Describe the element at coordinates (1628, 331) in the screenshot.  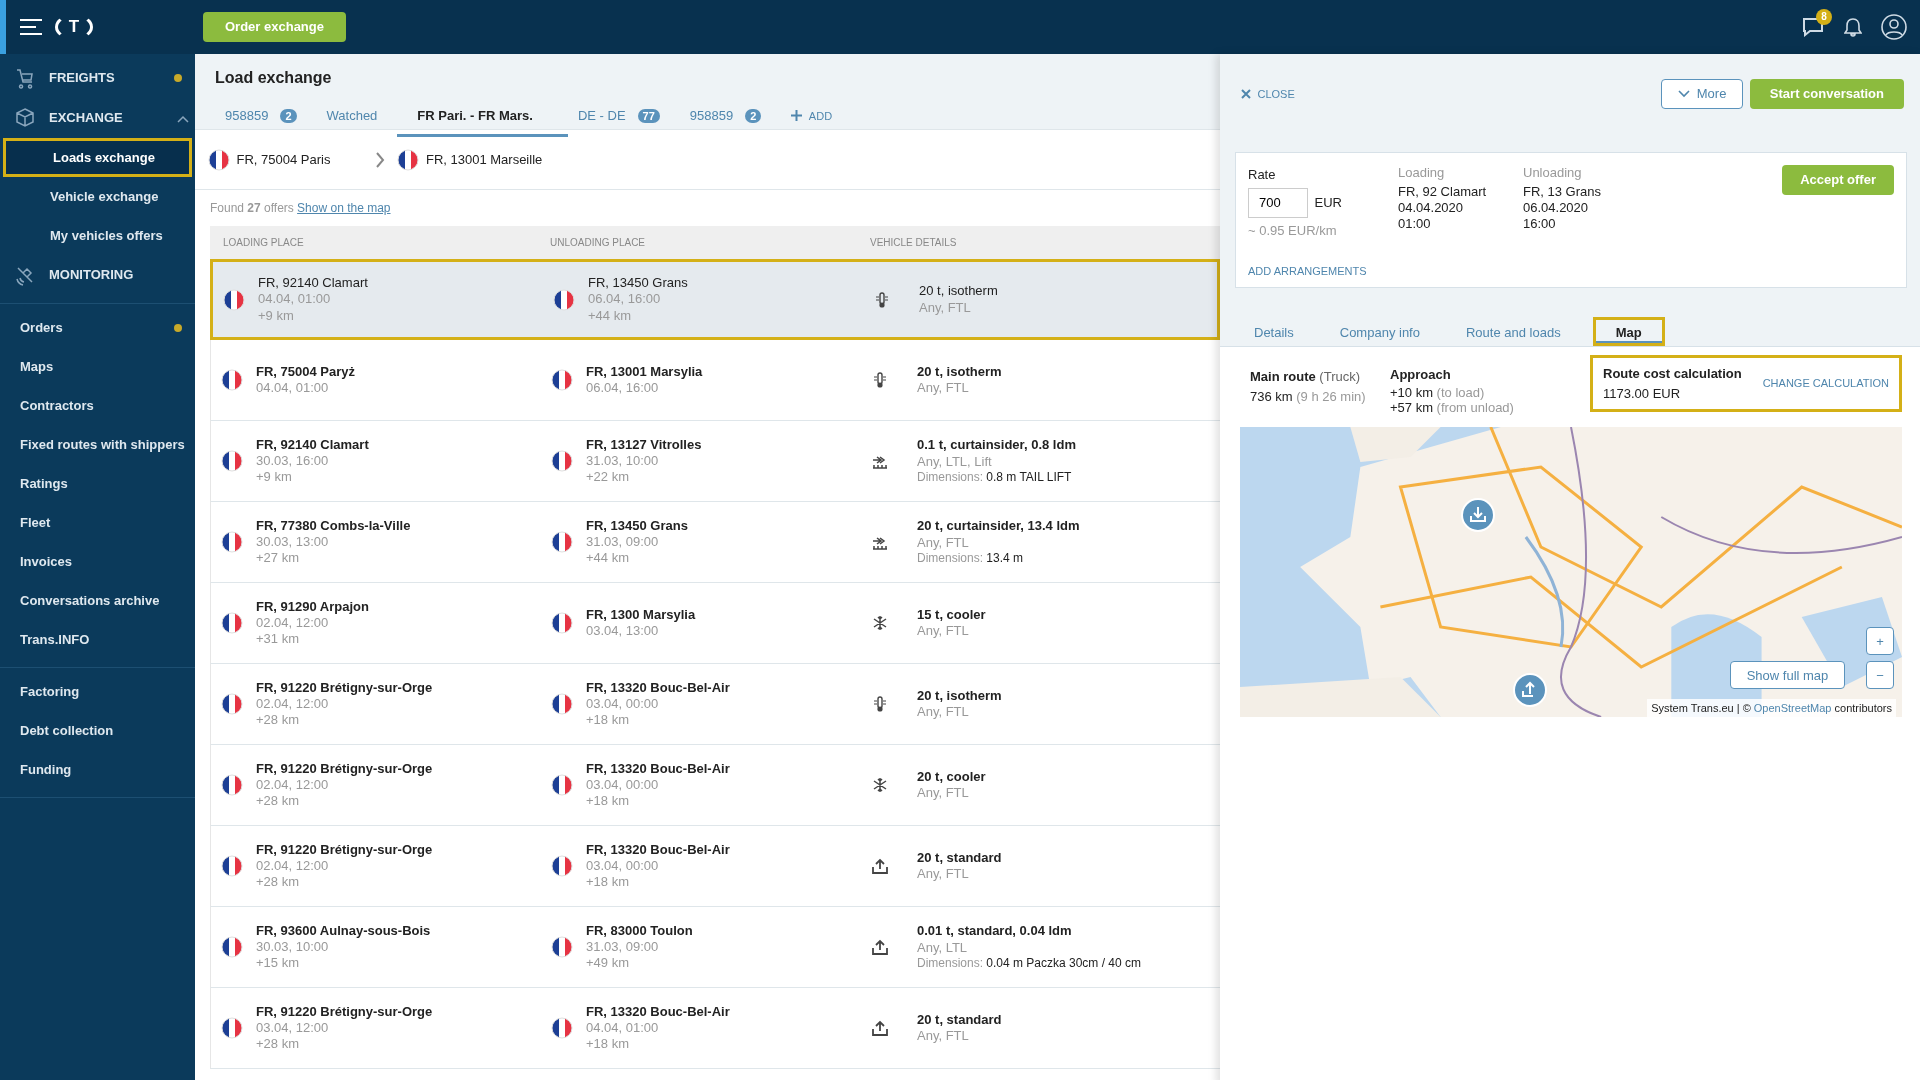
I see `detail-tab: Map` at that location.